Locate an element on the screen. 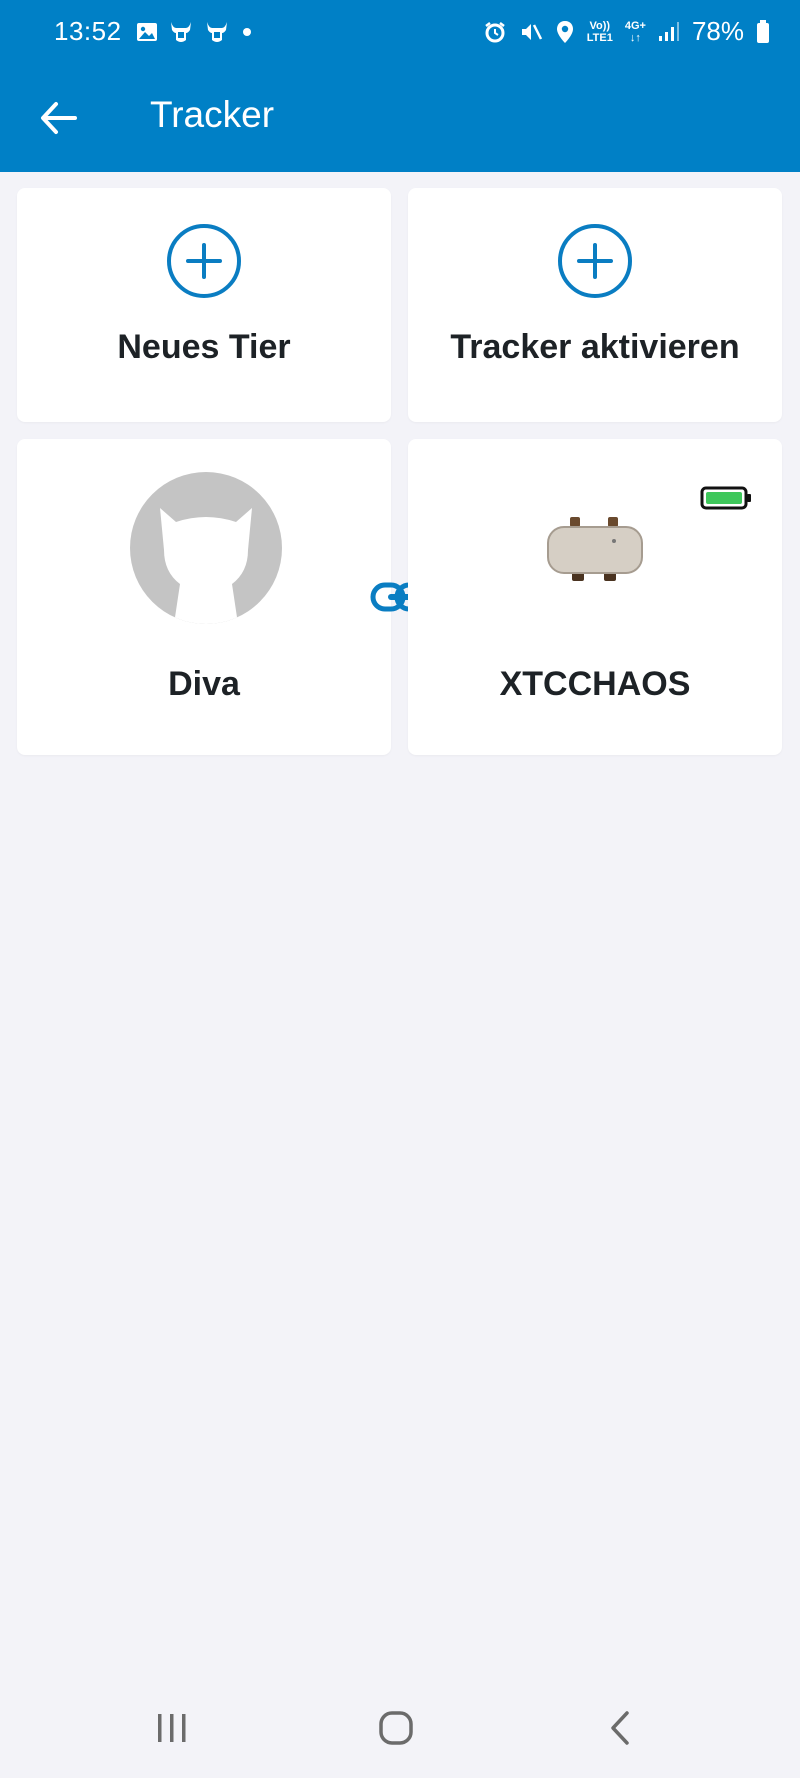  tracker-device-image is located at coordinates (595, 549).